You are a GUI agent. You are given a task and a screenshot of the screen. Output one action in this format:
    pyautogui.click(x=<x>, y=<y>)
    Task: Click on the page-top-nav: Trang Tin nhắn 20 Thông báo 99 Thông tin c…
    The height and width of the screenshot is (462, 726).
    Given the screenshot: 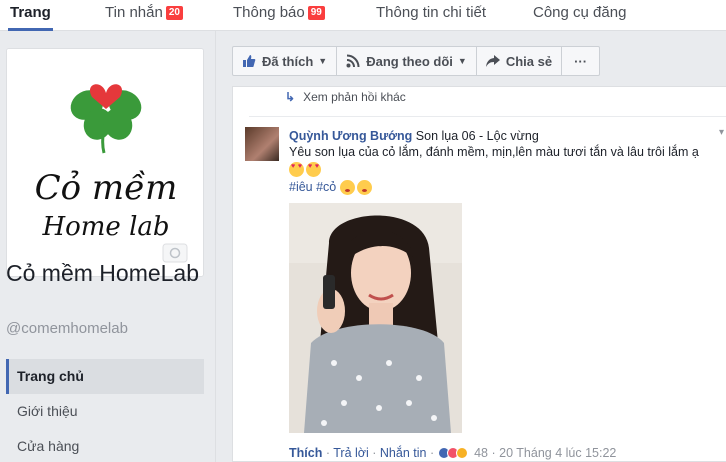 What is the action you would take?
    pyautogui.click(x=363, y=15)
    